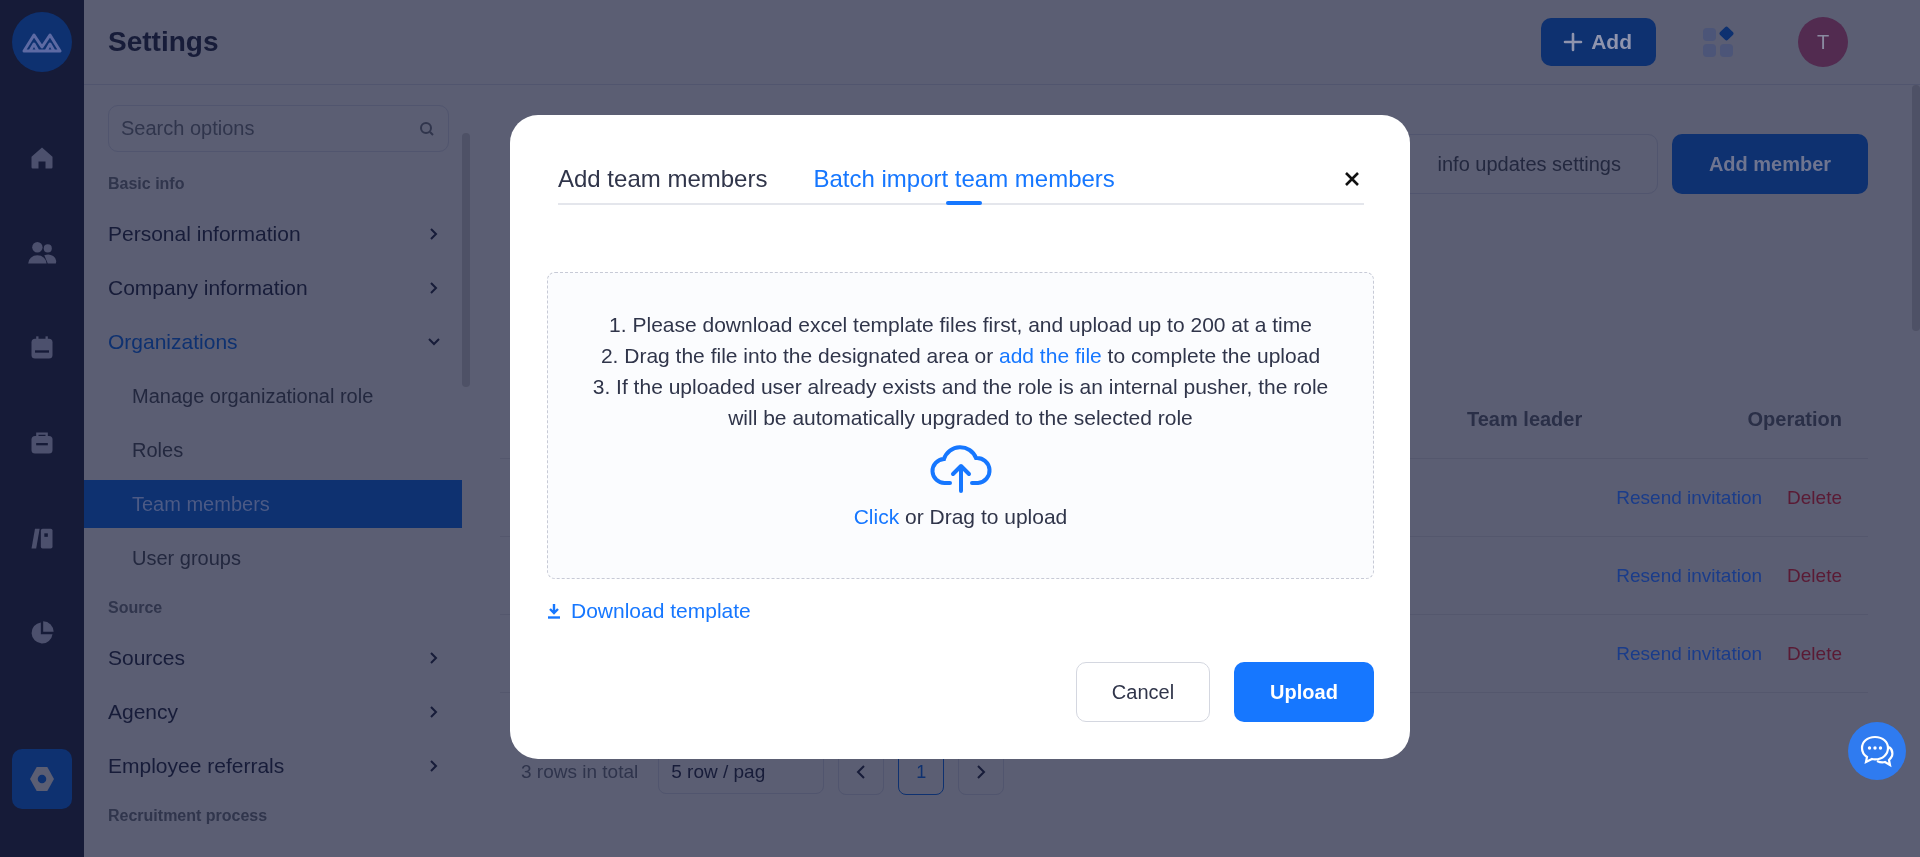  Describe the element at coordinates (1719, 42) in the screenshot. I see `apps-icon` at that location.